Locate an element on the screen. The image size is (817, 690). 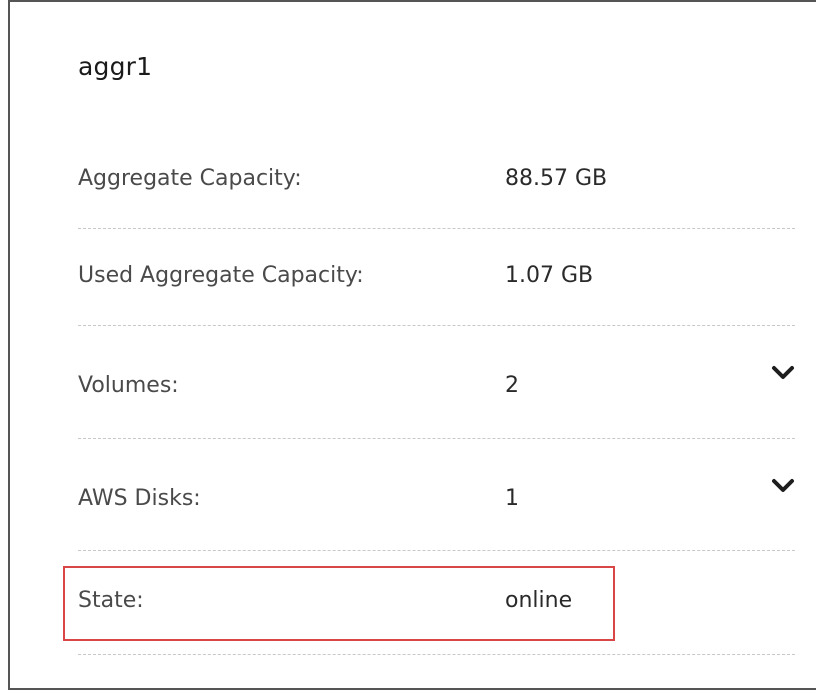
volumes-label: Volumes: is located at coordinates (128, 385).